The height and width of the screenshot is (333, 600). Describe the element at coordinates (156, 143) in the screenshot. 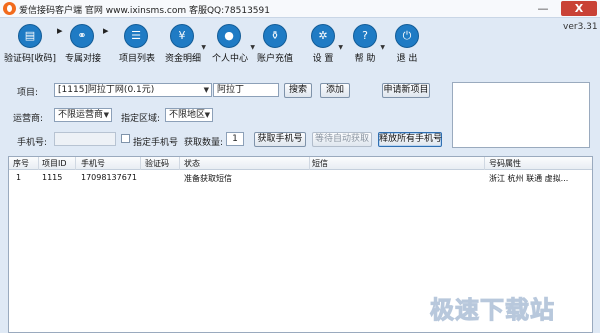

I see `specify-phone-label: 指定手机号` at that location.